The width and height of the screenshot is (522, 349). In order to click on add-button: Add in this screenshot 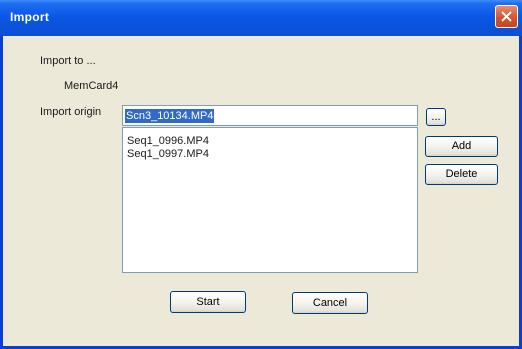, I will do `click(461, 146)`.